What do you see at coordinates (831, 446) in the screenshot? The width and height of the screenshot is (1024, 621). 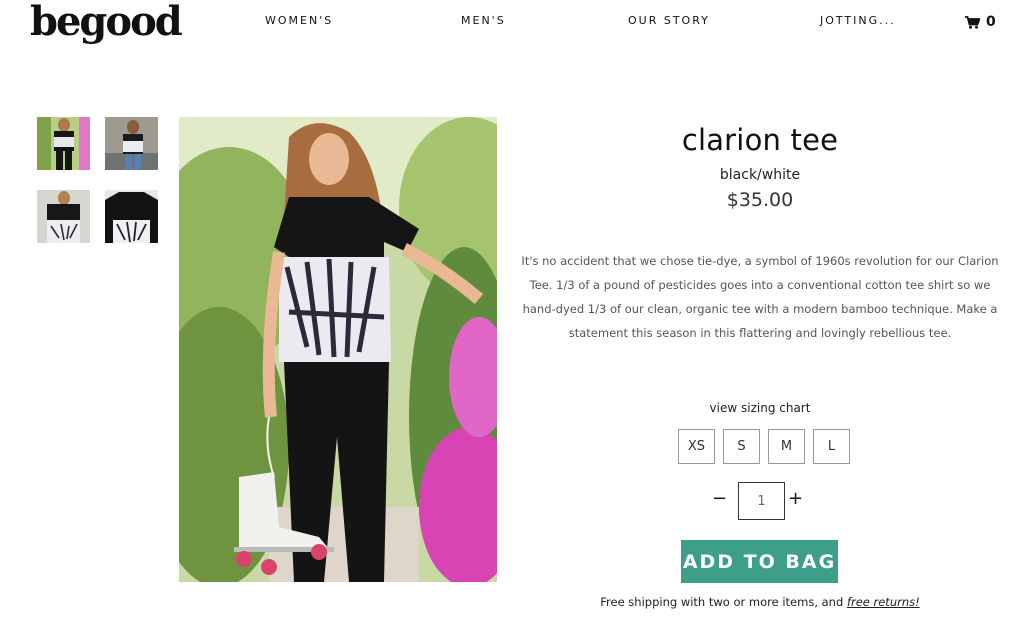 I see `size-l-button: L` at bounding box center [831, 446].